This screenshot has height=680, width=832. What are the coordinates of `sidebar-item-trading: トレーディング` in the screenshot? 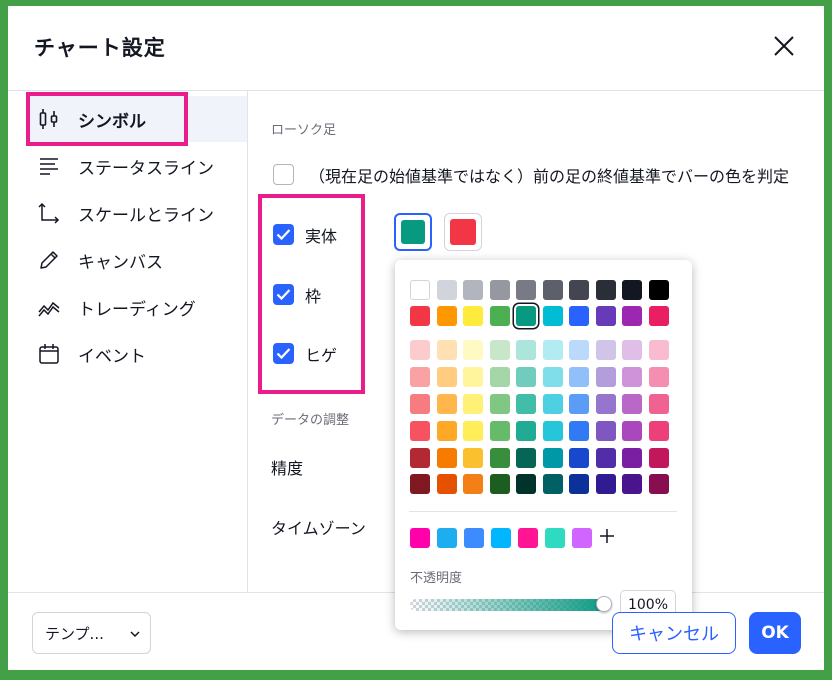 It's located at (138, 307).